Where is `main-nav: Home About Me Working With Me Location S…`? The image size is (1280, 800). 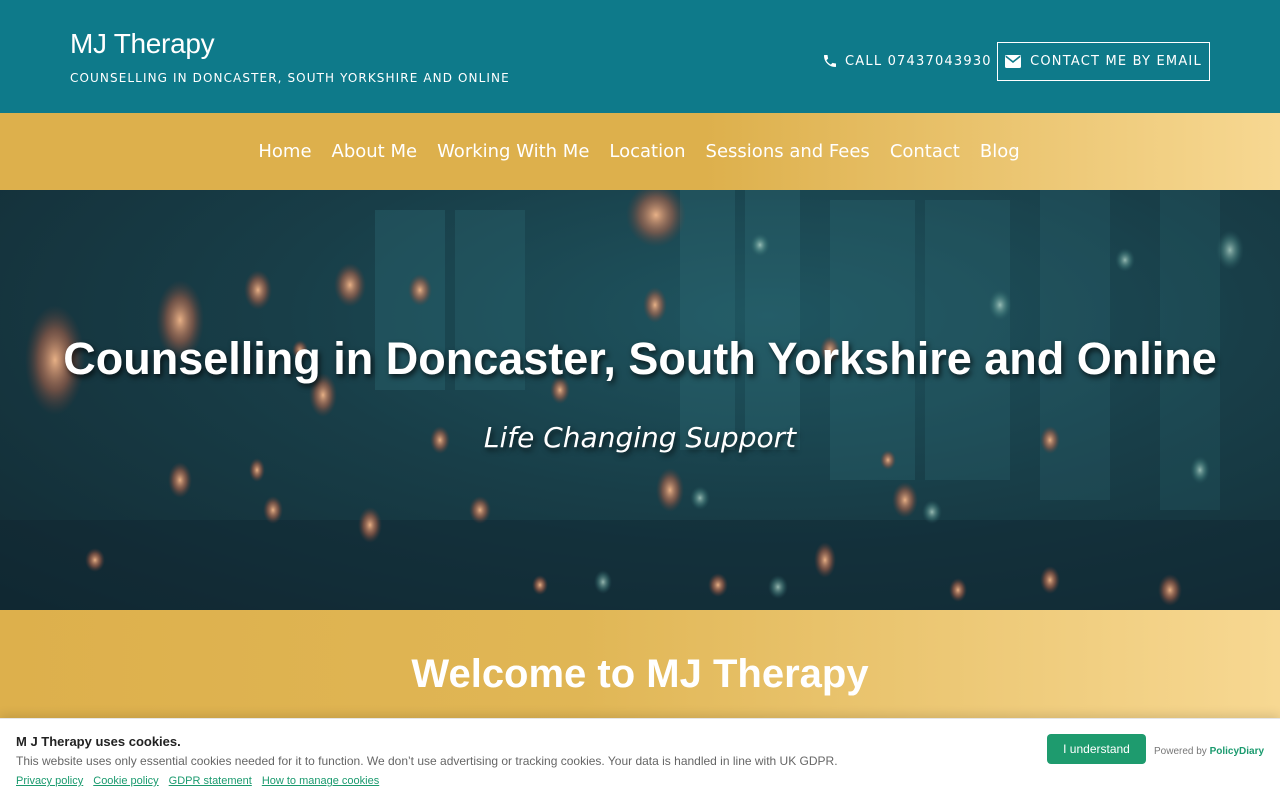 main-nav: Home About Me Working With Me Location S… is located at coordinates (640, 151).